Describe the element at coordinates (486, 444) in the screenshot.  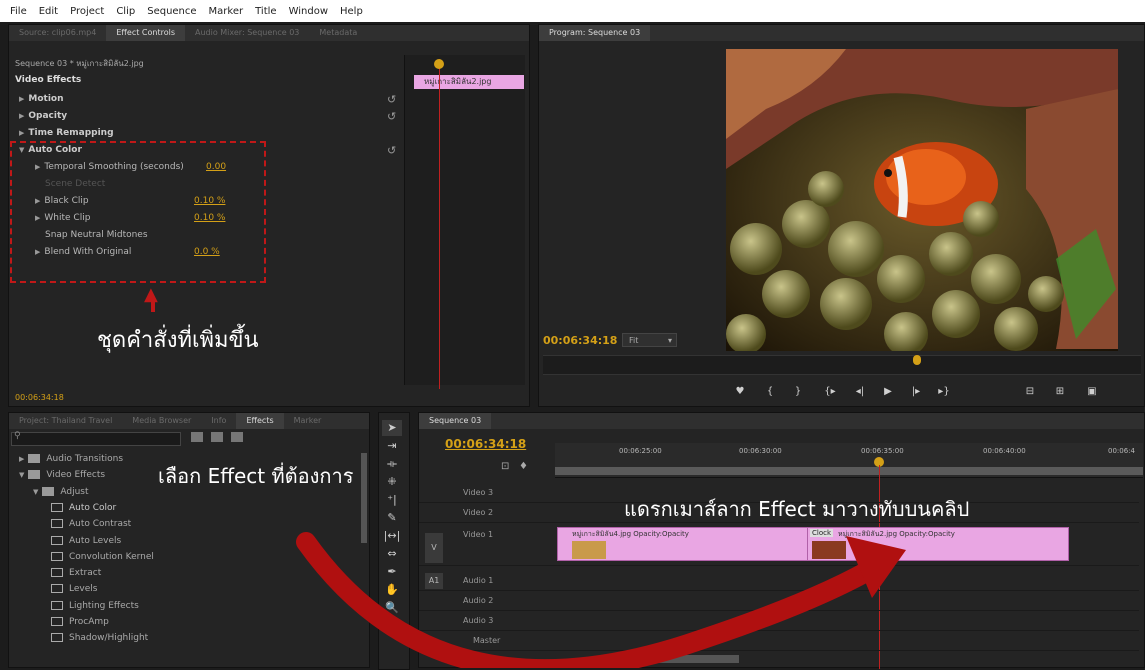
I see `sequence-timecode: 00:06:34:18` at that location.